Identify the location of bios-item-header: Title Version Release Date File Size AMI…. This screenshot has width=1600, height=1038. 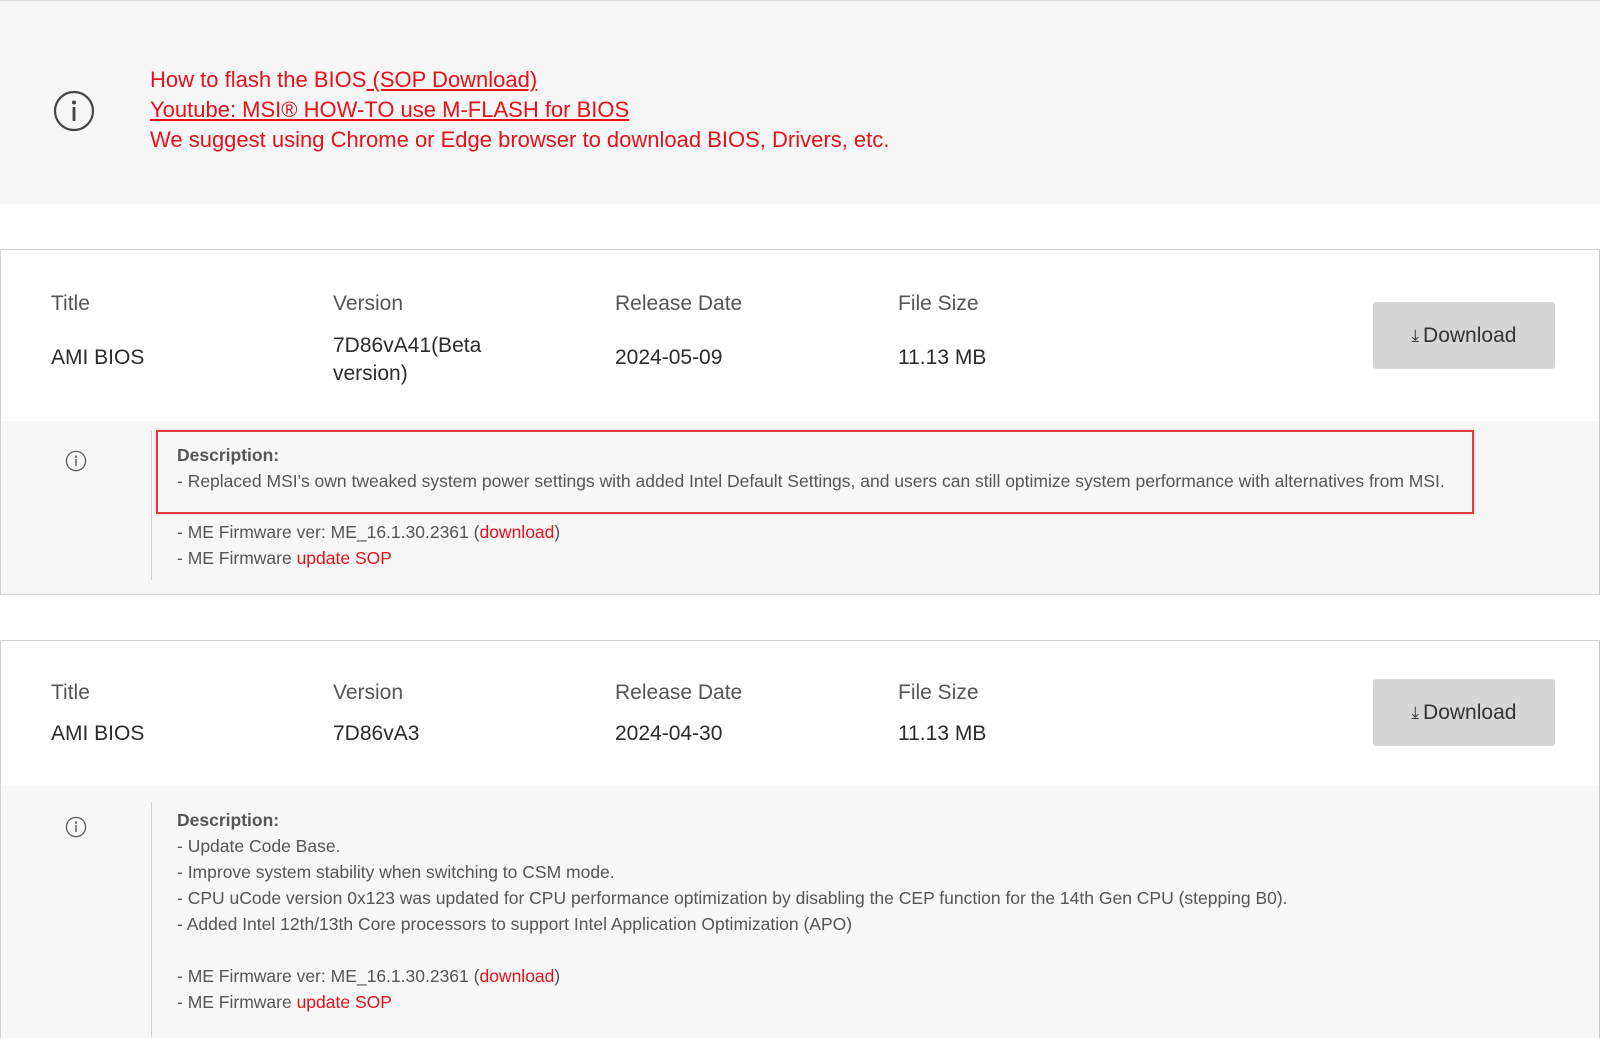
(800, 713).